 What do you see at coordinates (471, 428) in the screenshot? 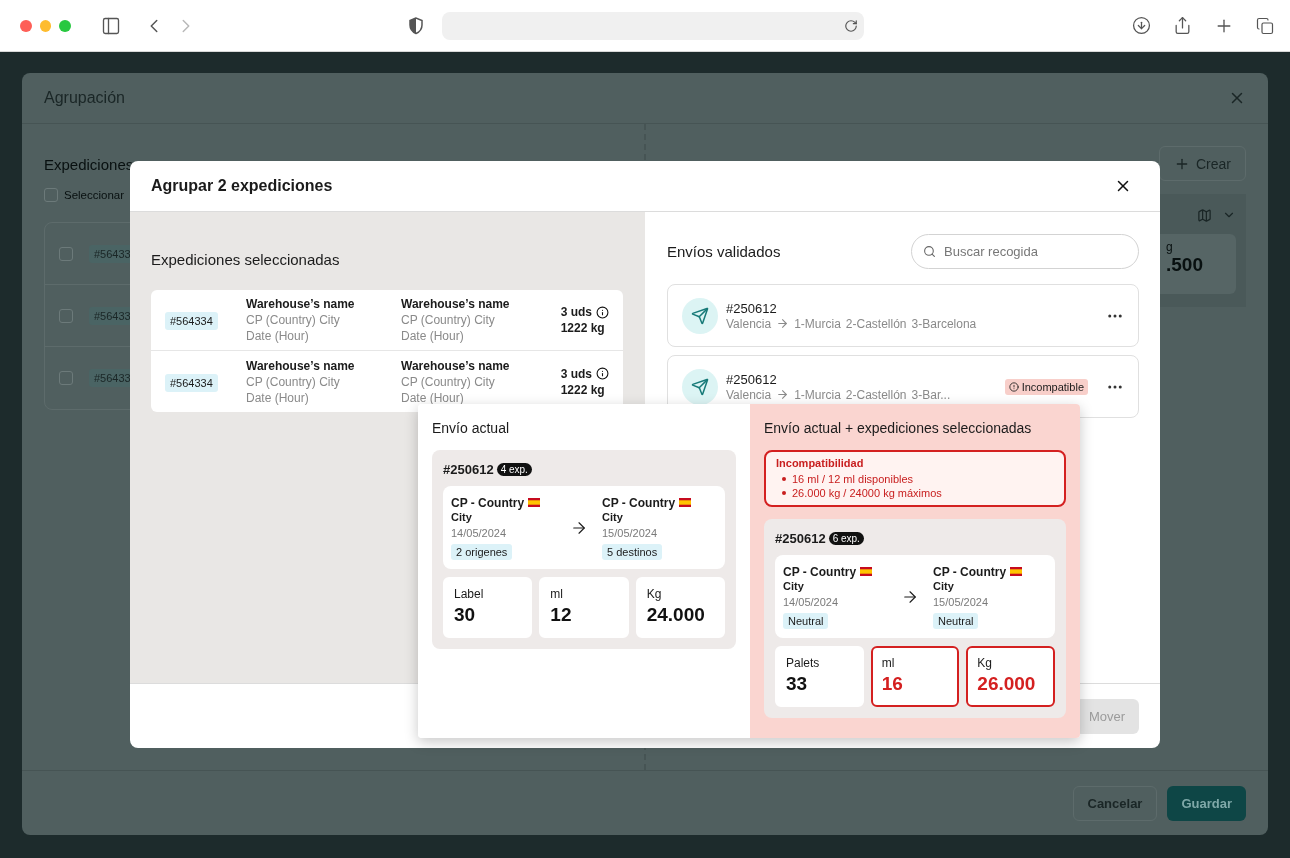
I see `popover-title: Envío actual` at bounding box center [471, 428].